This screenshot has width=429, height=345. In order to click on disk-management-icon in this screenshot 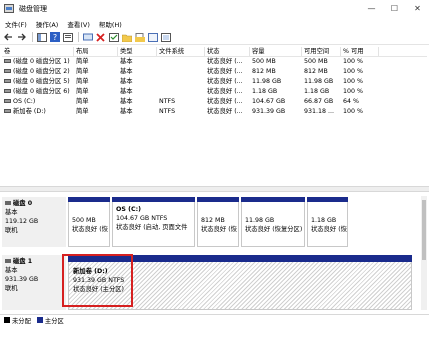, I will do `click(9, 8)`.